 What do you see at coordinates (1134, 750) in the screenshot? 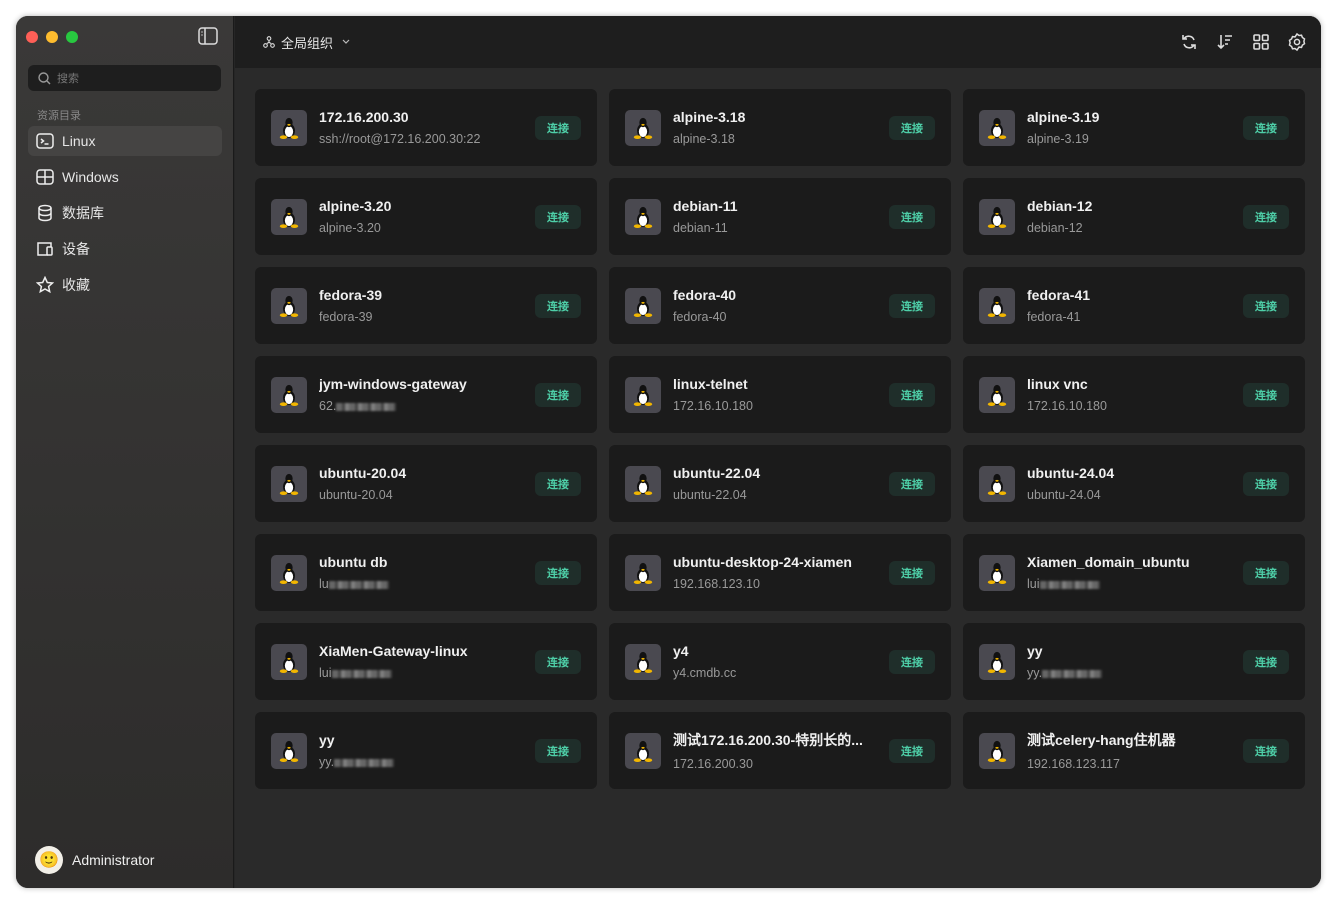
I see `asset-card: 测试celery-hang住机器 192.168.123.117 连接` at bounding box center [1134, 750].